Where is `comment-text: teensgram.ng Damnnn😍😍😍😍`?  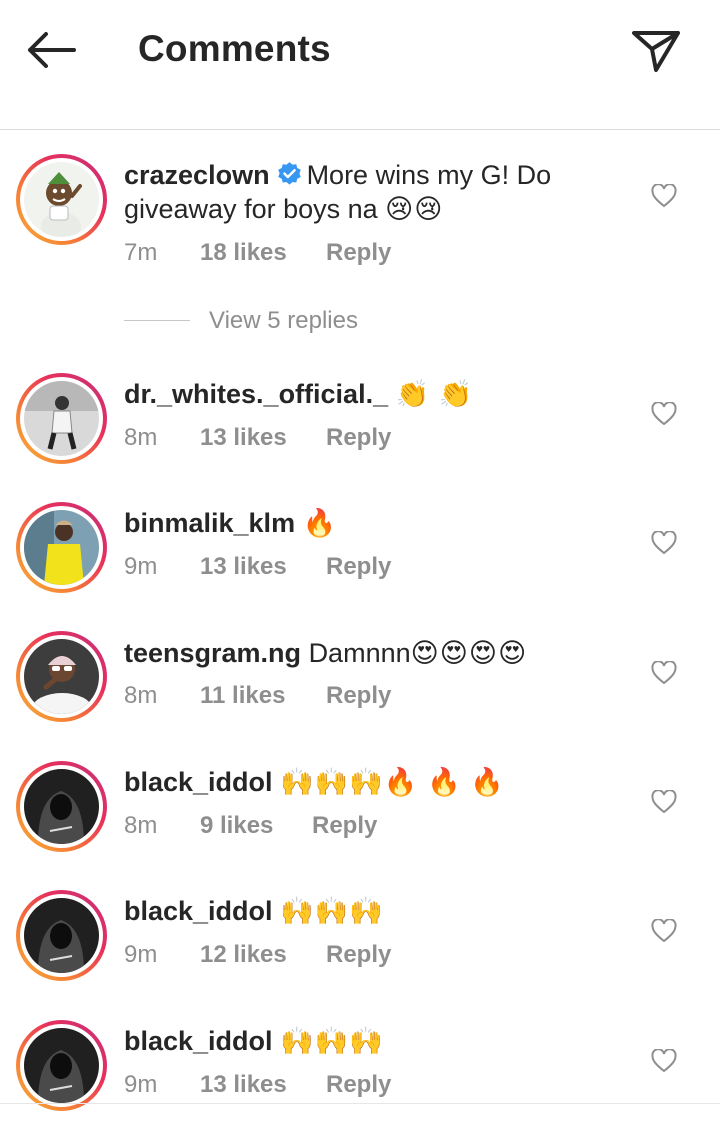
comment-text: teensgram.ng Damnnn😍😍😍😍 is located at coordinates (354, 653).